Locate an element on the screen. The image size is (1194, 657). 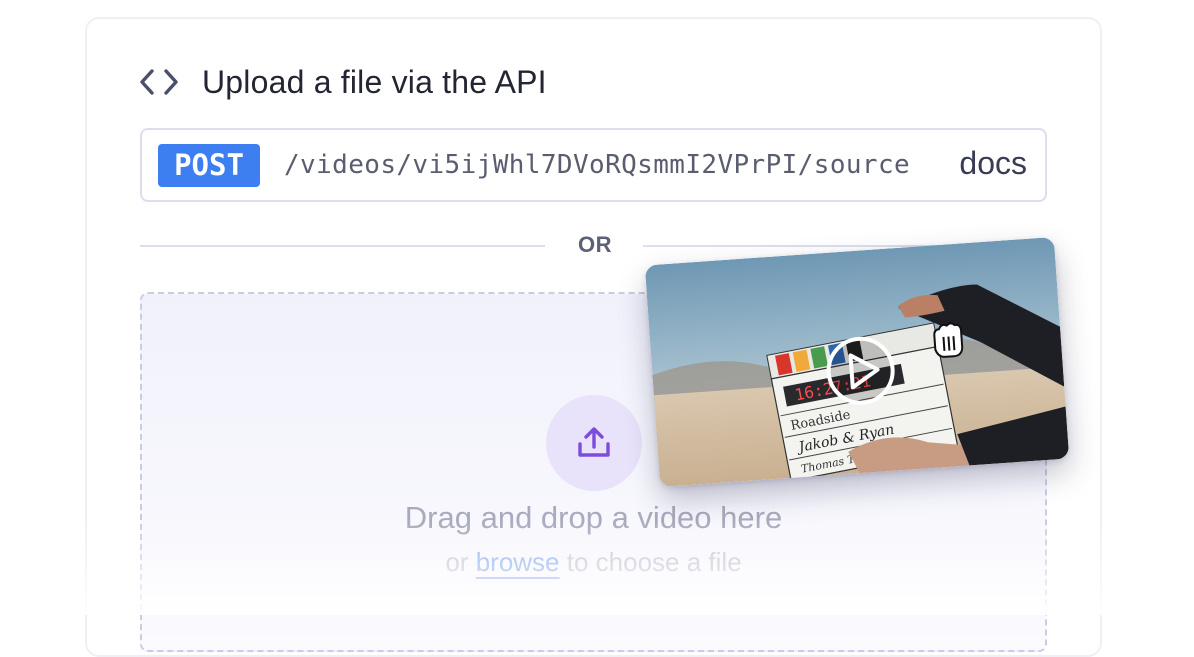
card-header: Upload a file via the API is located at coordinates (343, 82).